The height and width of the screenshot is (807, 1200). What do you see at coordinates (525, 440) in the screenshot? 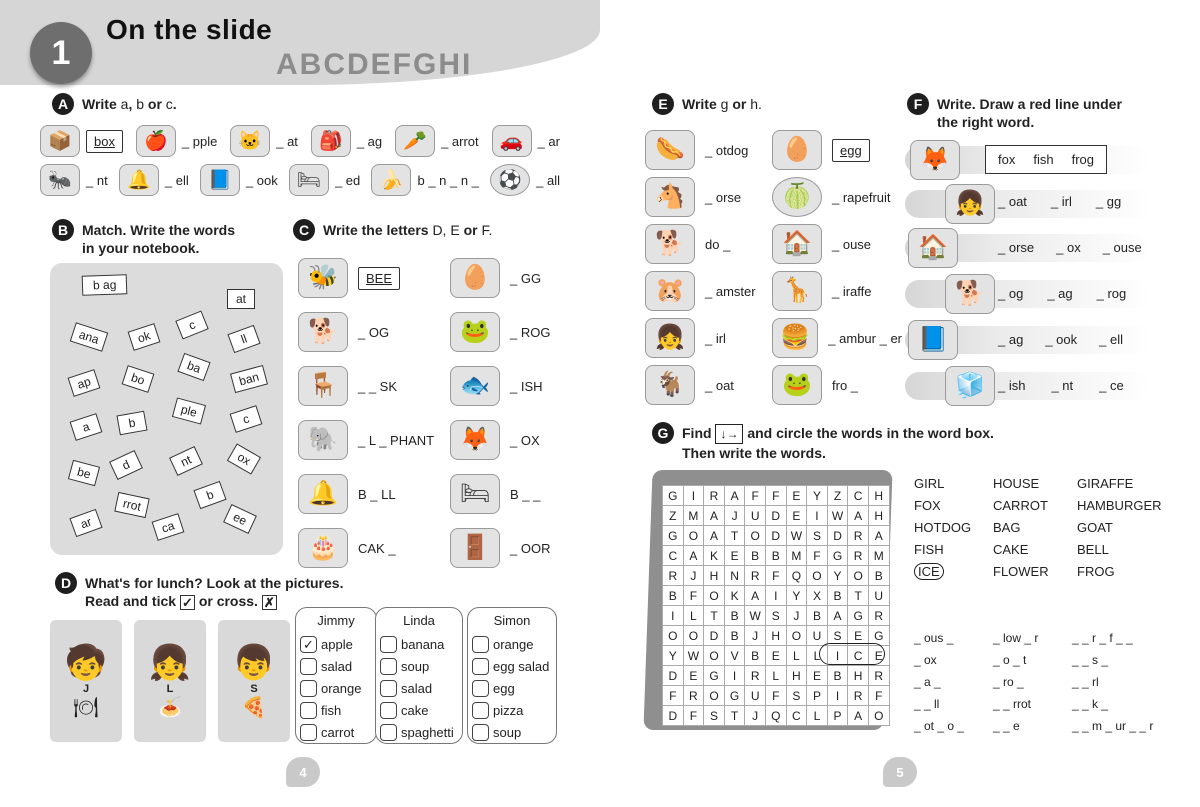
I see `c-word: _ OX` at bounding box center [525, 440].